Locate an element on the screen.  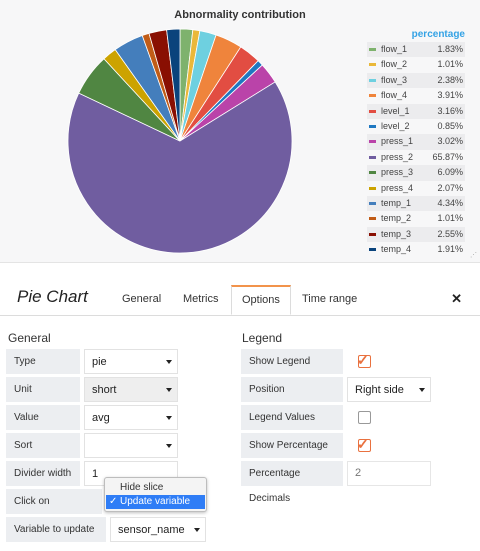
unit-row: Unit short is located at coordinates (92, 389).